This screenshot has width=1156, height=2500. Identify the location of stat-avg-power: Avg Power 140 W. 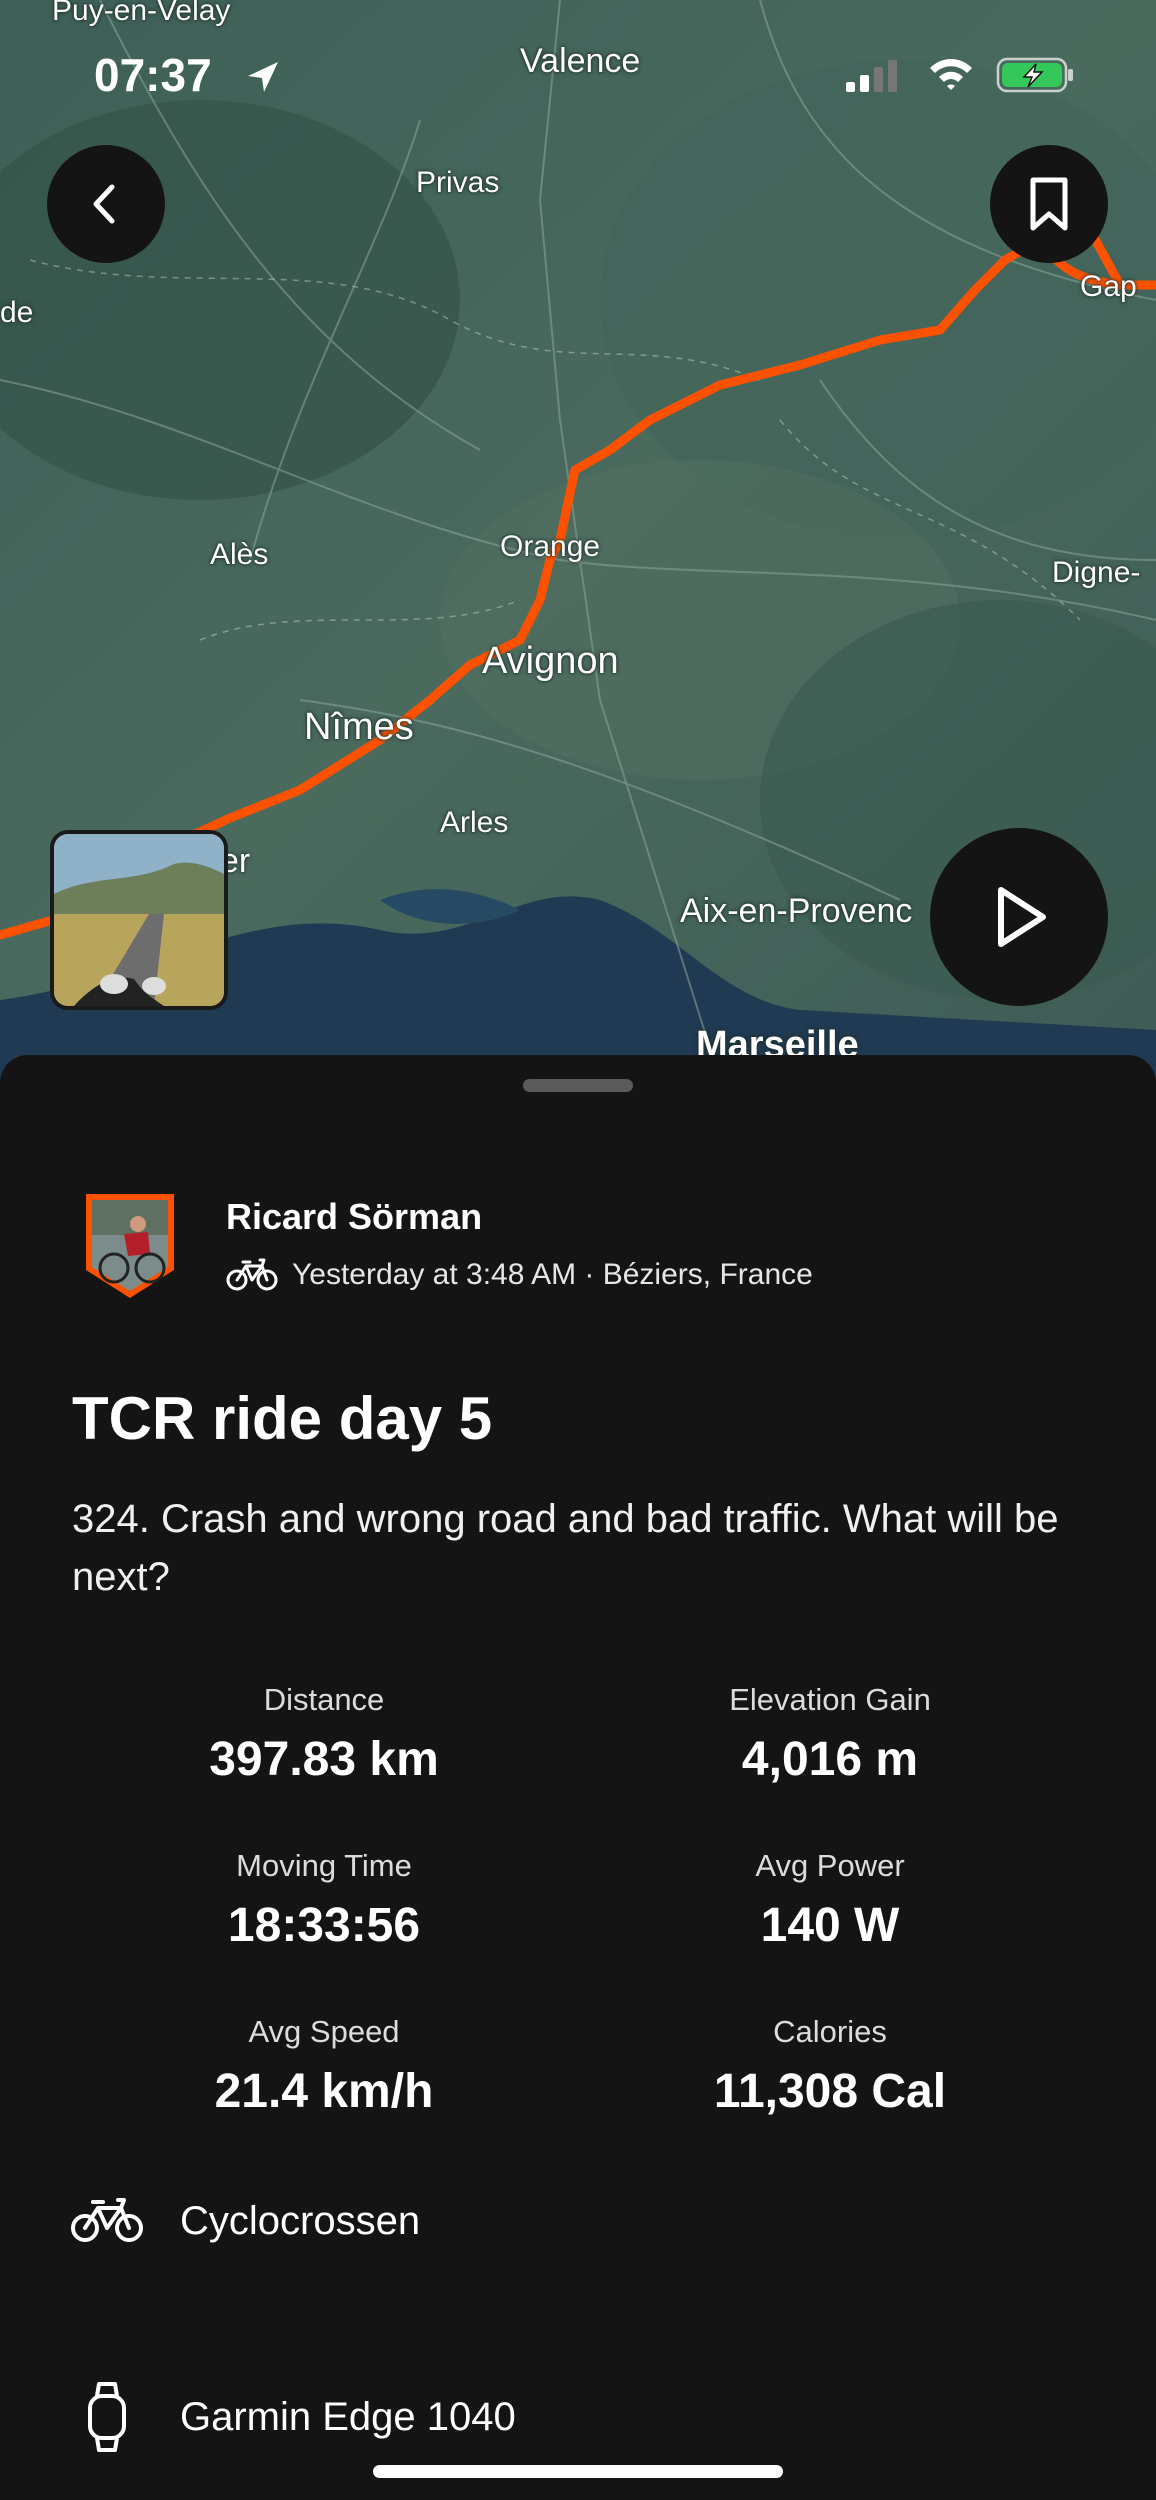
(830, 1900).